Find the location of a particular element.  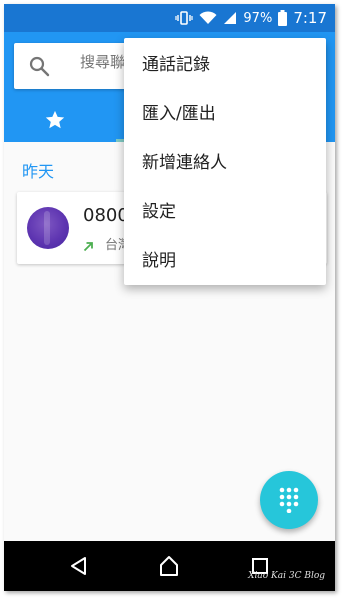

signal-icon is located at coordinates (230, 18).